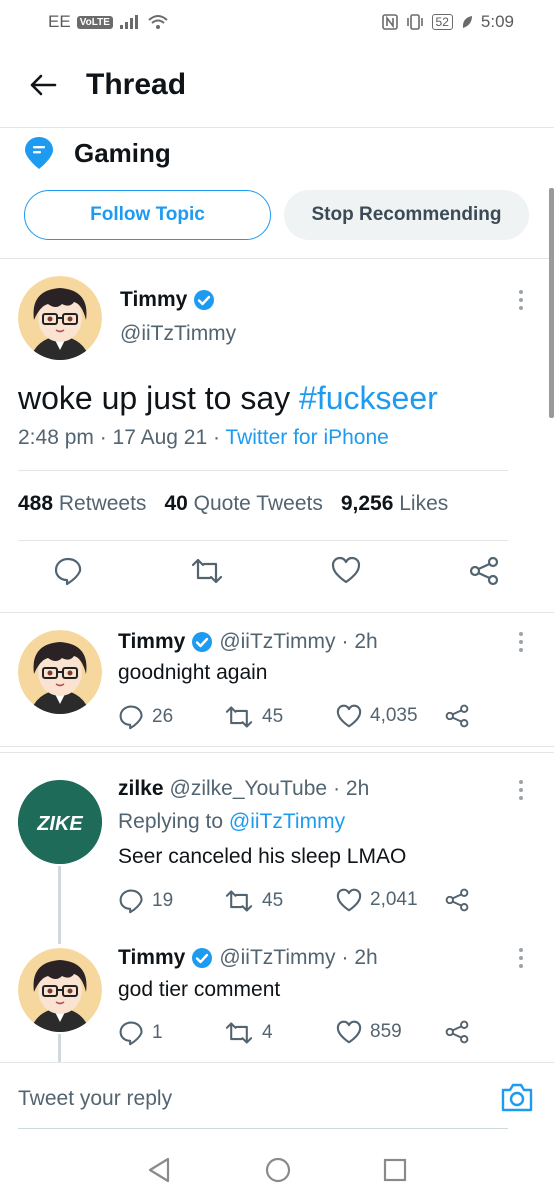  I want to click on reply-compose-bar: Tweet your reply, so click(277, 1097).